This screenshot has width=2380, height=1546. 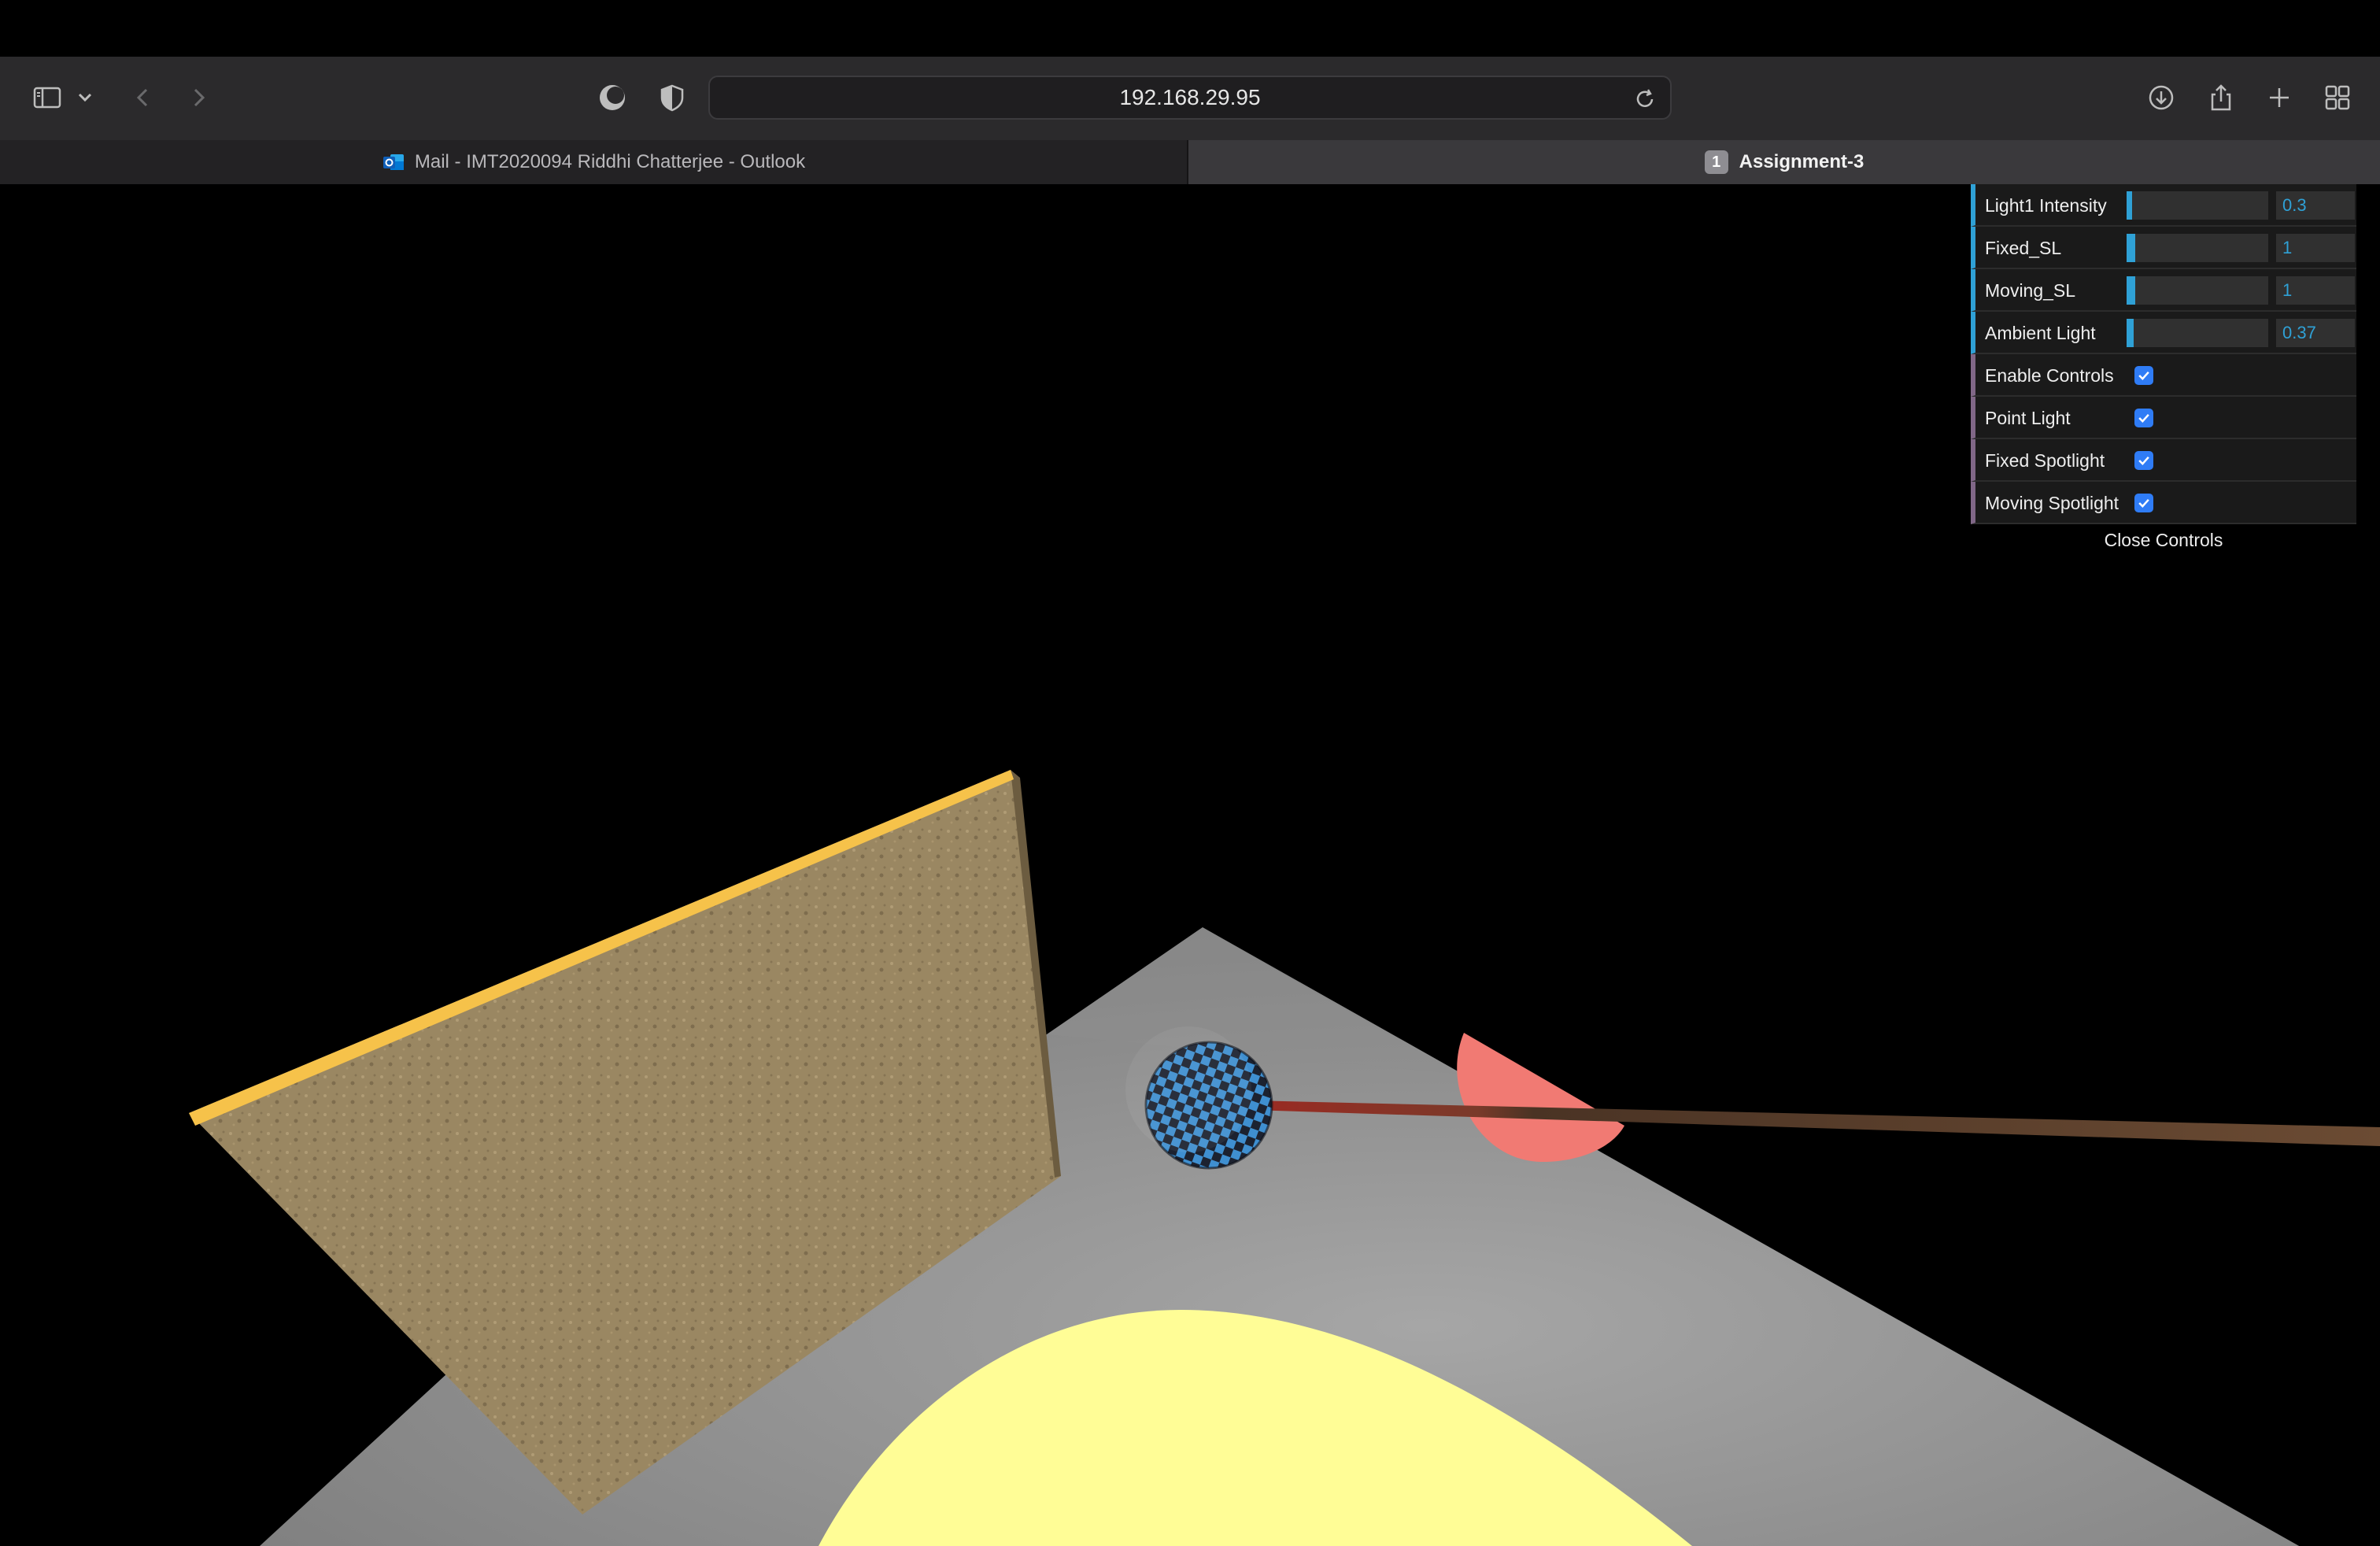 What do you see at coordinates (2315, 205) in the screenshot?
I see `light1-intensity-input: 0.3` at bounding box center [2315, 205].